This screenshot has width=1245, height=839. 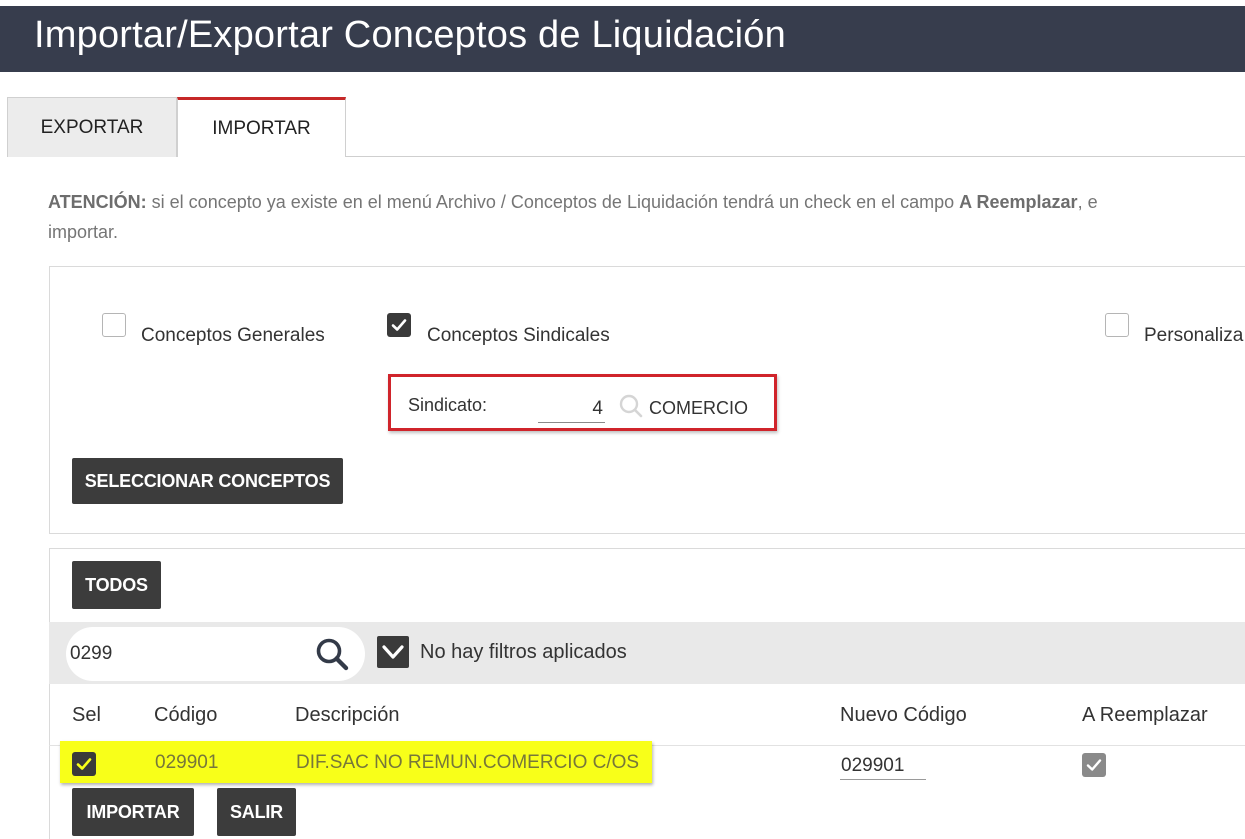 I want to click on sindicato-input, so click(x=571, y=409).